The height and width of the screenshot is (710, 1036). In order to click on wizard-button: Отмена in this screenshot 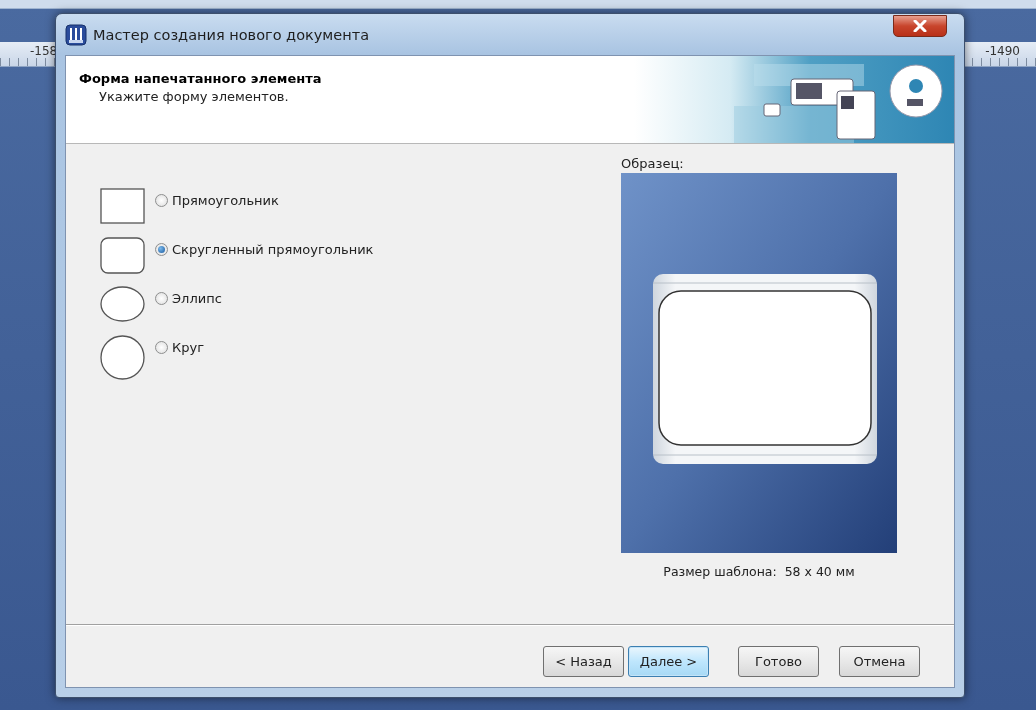, I will do `click(879, 661)`.